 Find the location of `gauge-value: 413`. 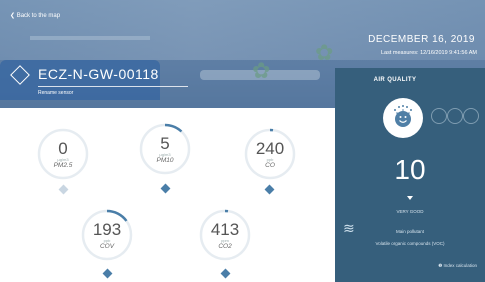

gauge-value: 413 is located at coordinates (225, 229).